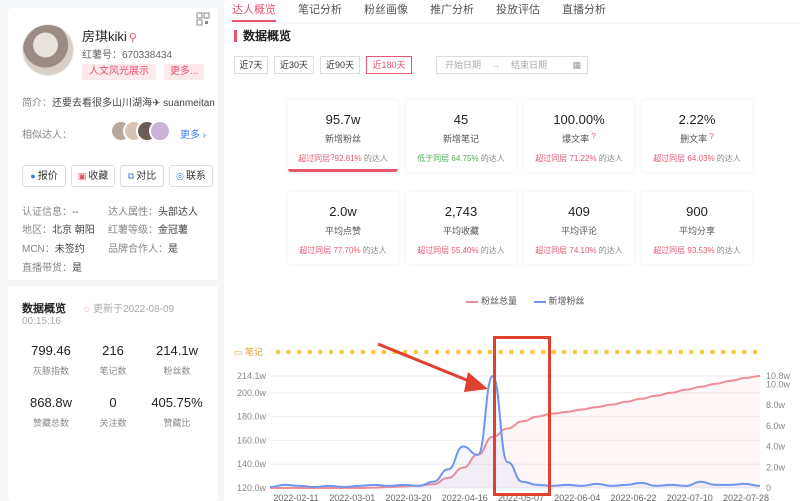 The image size is (800, 501). Describe the element at coordinates (432, 367) in the screenshot. I see `annotation-arrow` at that location.